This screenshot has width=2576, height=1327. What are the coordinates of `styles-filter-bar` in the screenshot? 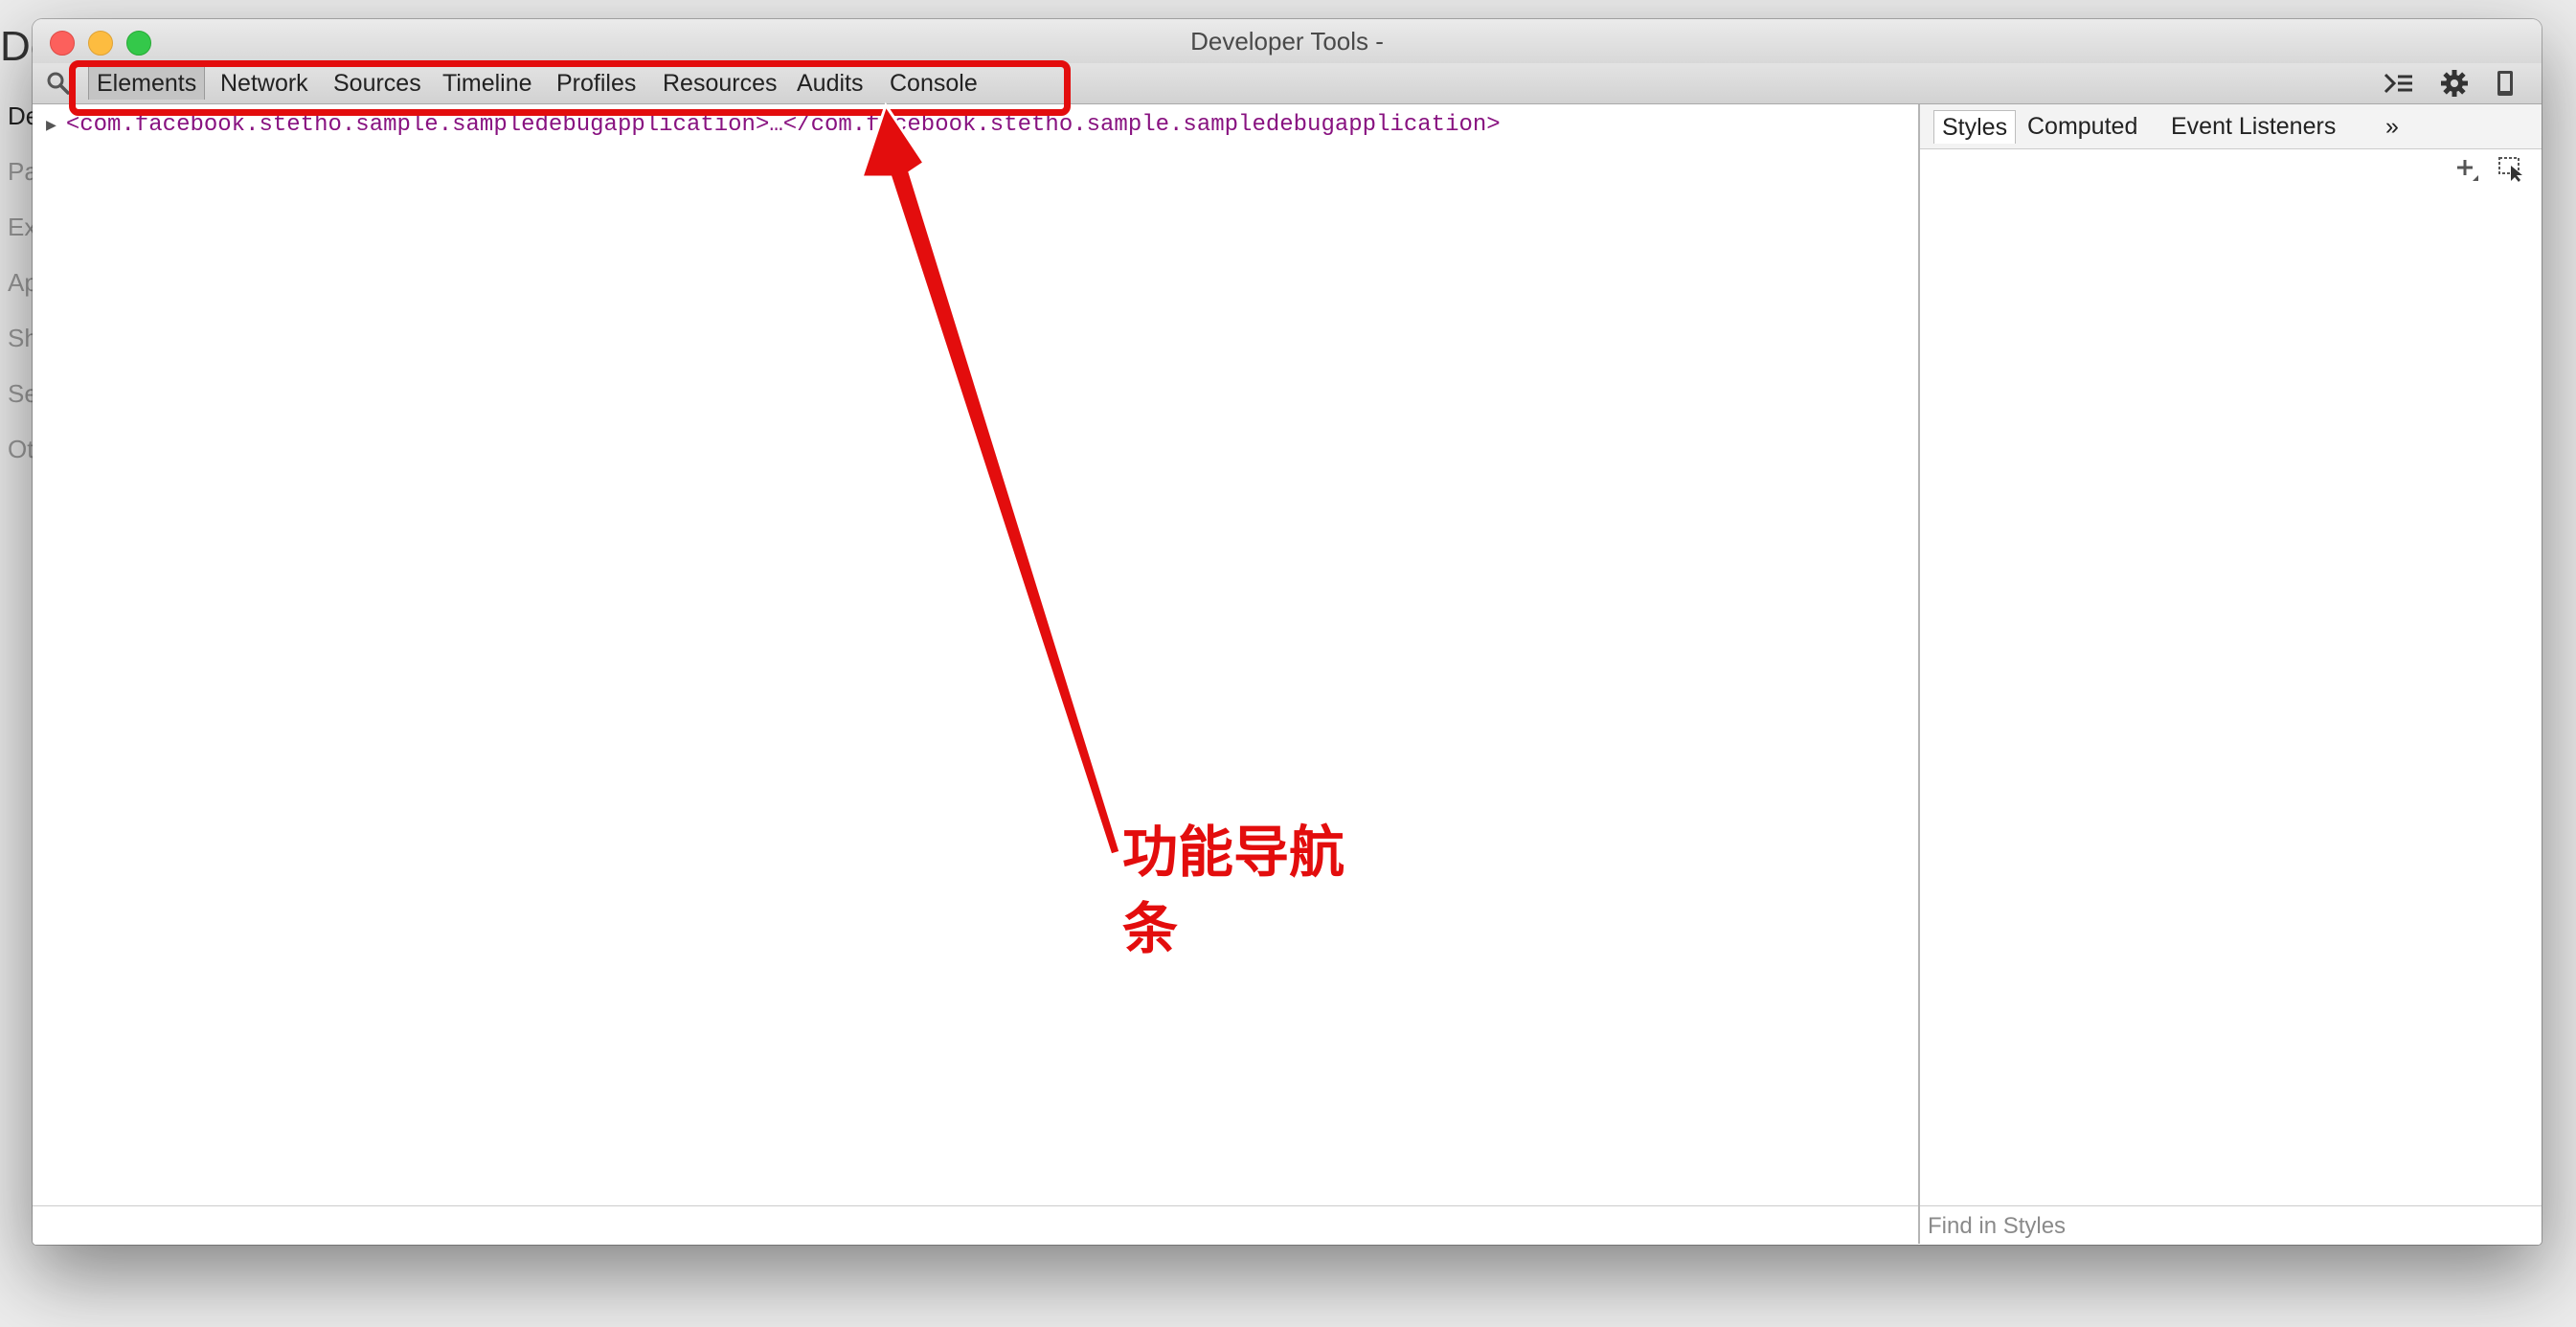 It's located at (2231, 1225).